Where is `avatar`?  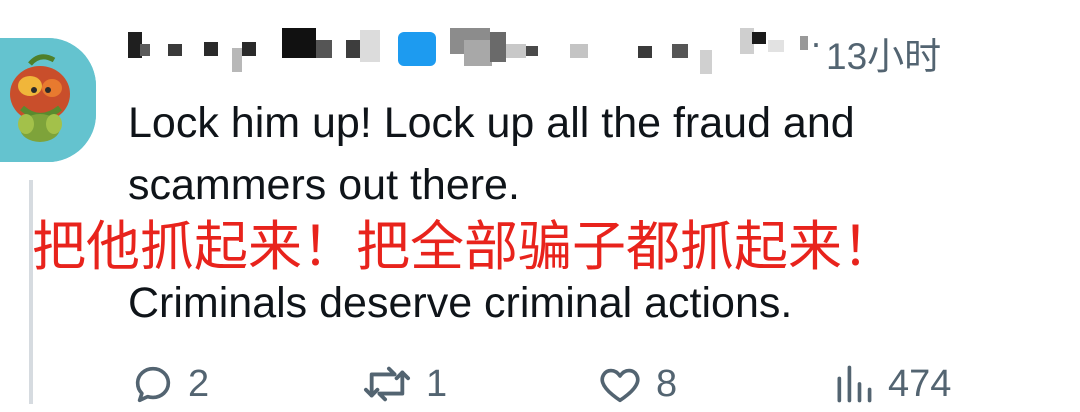 avatar is located at coordinates (48, 100).